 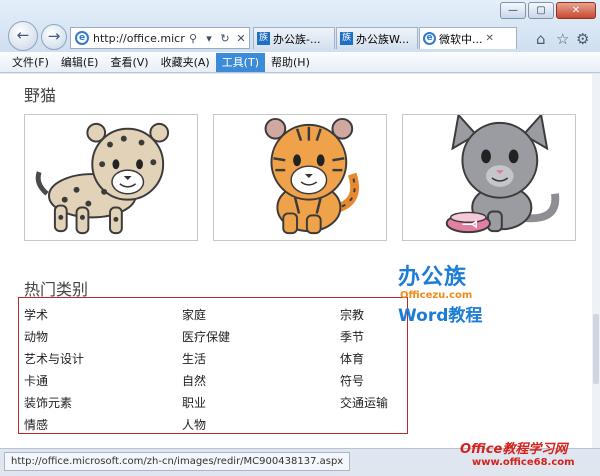 What do you see at coordinates (312, 176) in the screenshot?
I see `tiger-image` at bounding box center [312, 176].